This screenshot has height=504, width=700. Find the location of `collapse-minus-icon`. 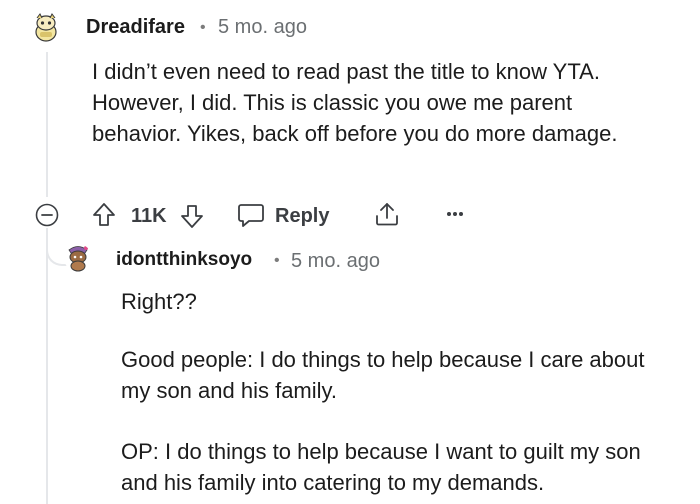

collapse-minus-icon is located at coordinates (47, 215).